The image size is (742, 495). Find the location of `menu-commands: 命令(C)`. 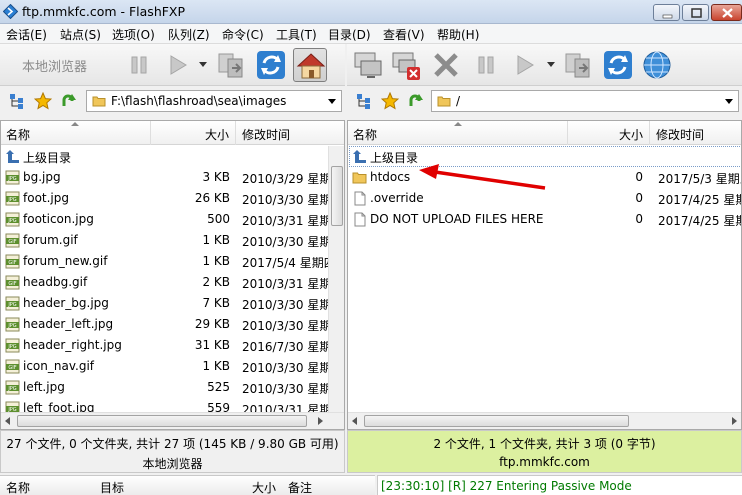

menu-commands: 命令(C) is located at coordinates (243, 34).